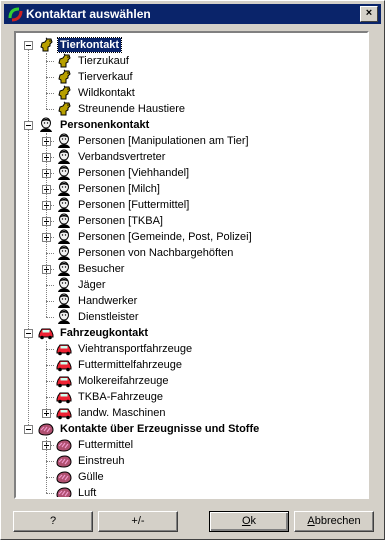 Image resolution: width=385 pixels, height=540 pixels. I want to click on tree-item-label: Personen [Viehhandel], so click(134, 173).